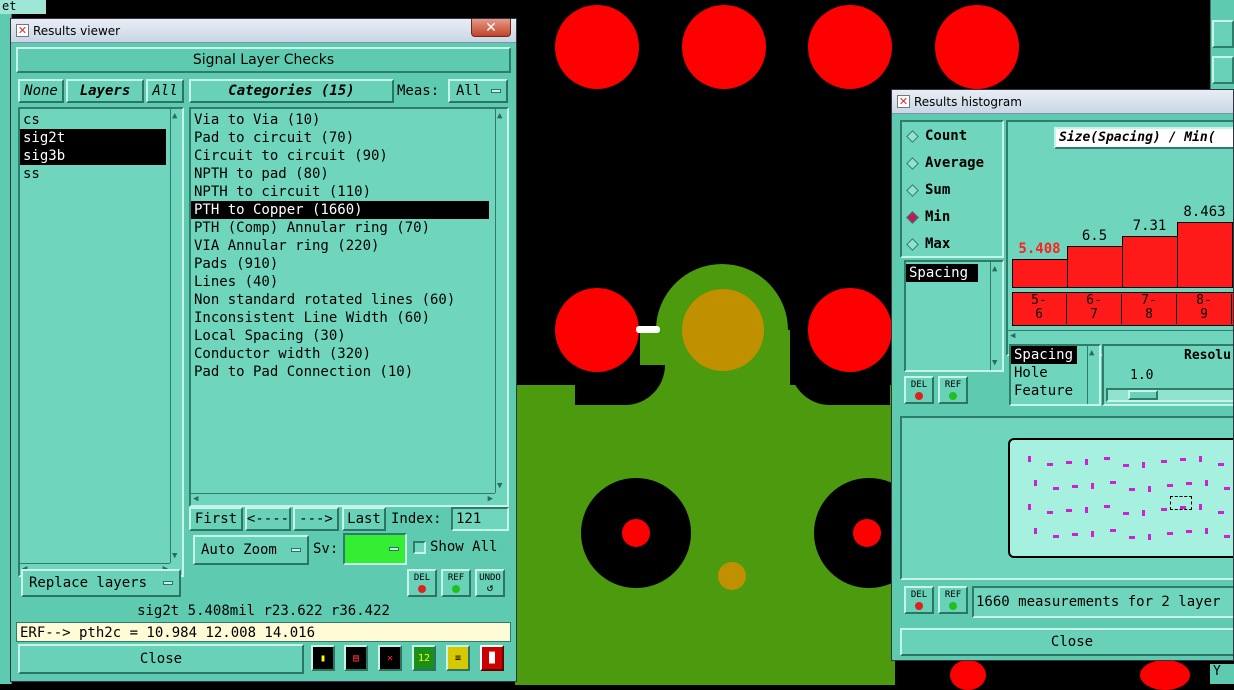 The image size is (1234, 690). Describe the element at coordinates (316, 519) in the screenshot. I see `next-button: --->` at that location.